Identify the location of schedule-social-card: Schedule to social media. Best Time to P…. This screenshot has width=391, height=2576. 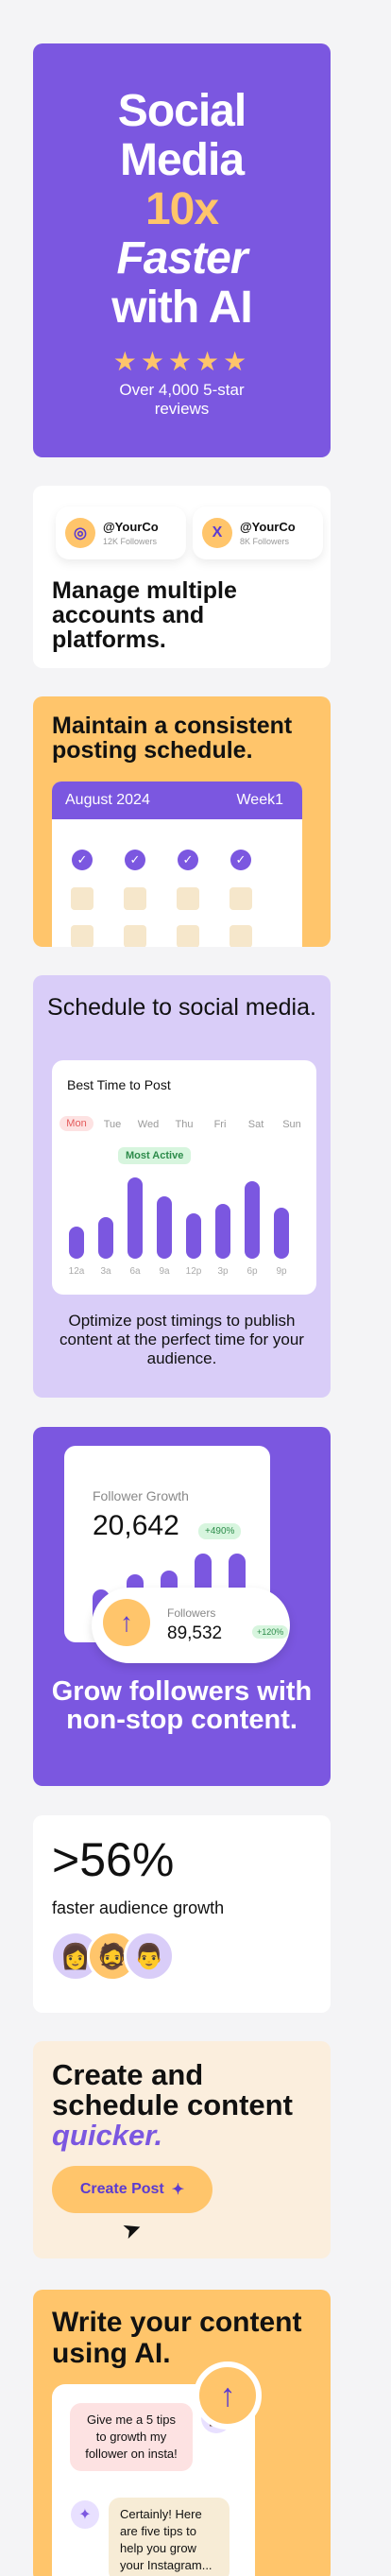
(182, 1186).